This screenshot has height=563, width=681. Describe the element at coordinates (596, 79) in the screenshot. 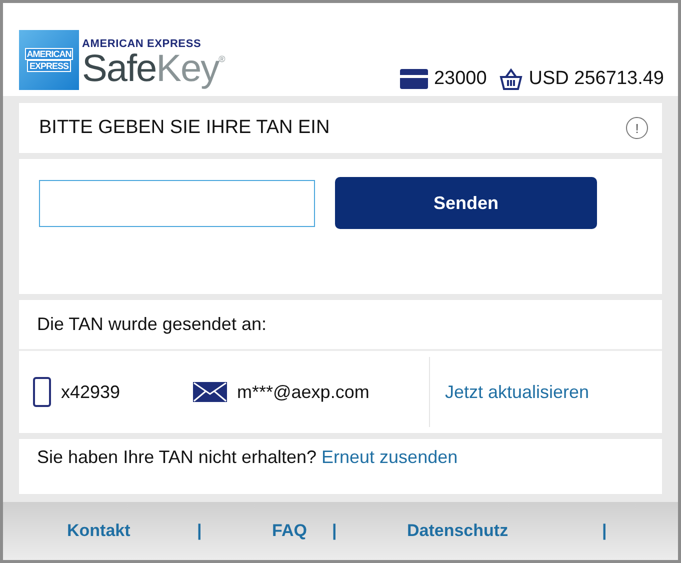

I see `amount: USD 256713.49` at that location.